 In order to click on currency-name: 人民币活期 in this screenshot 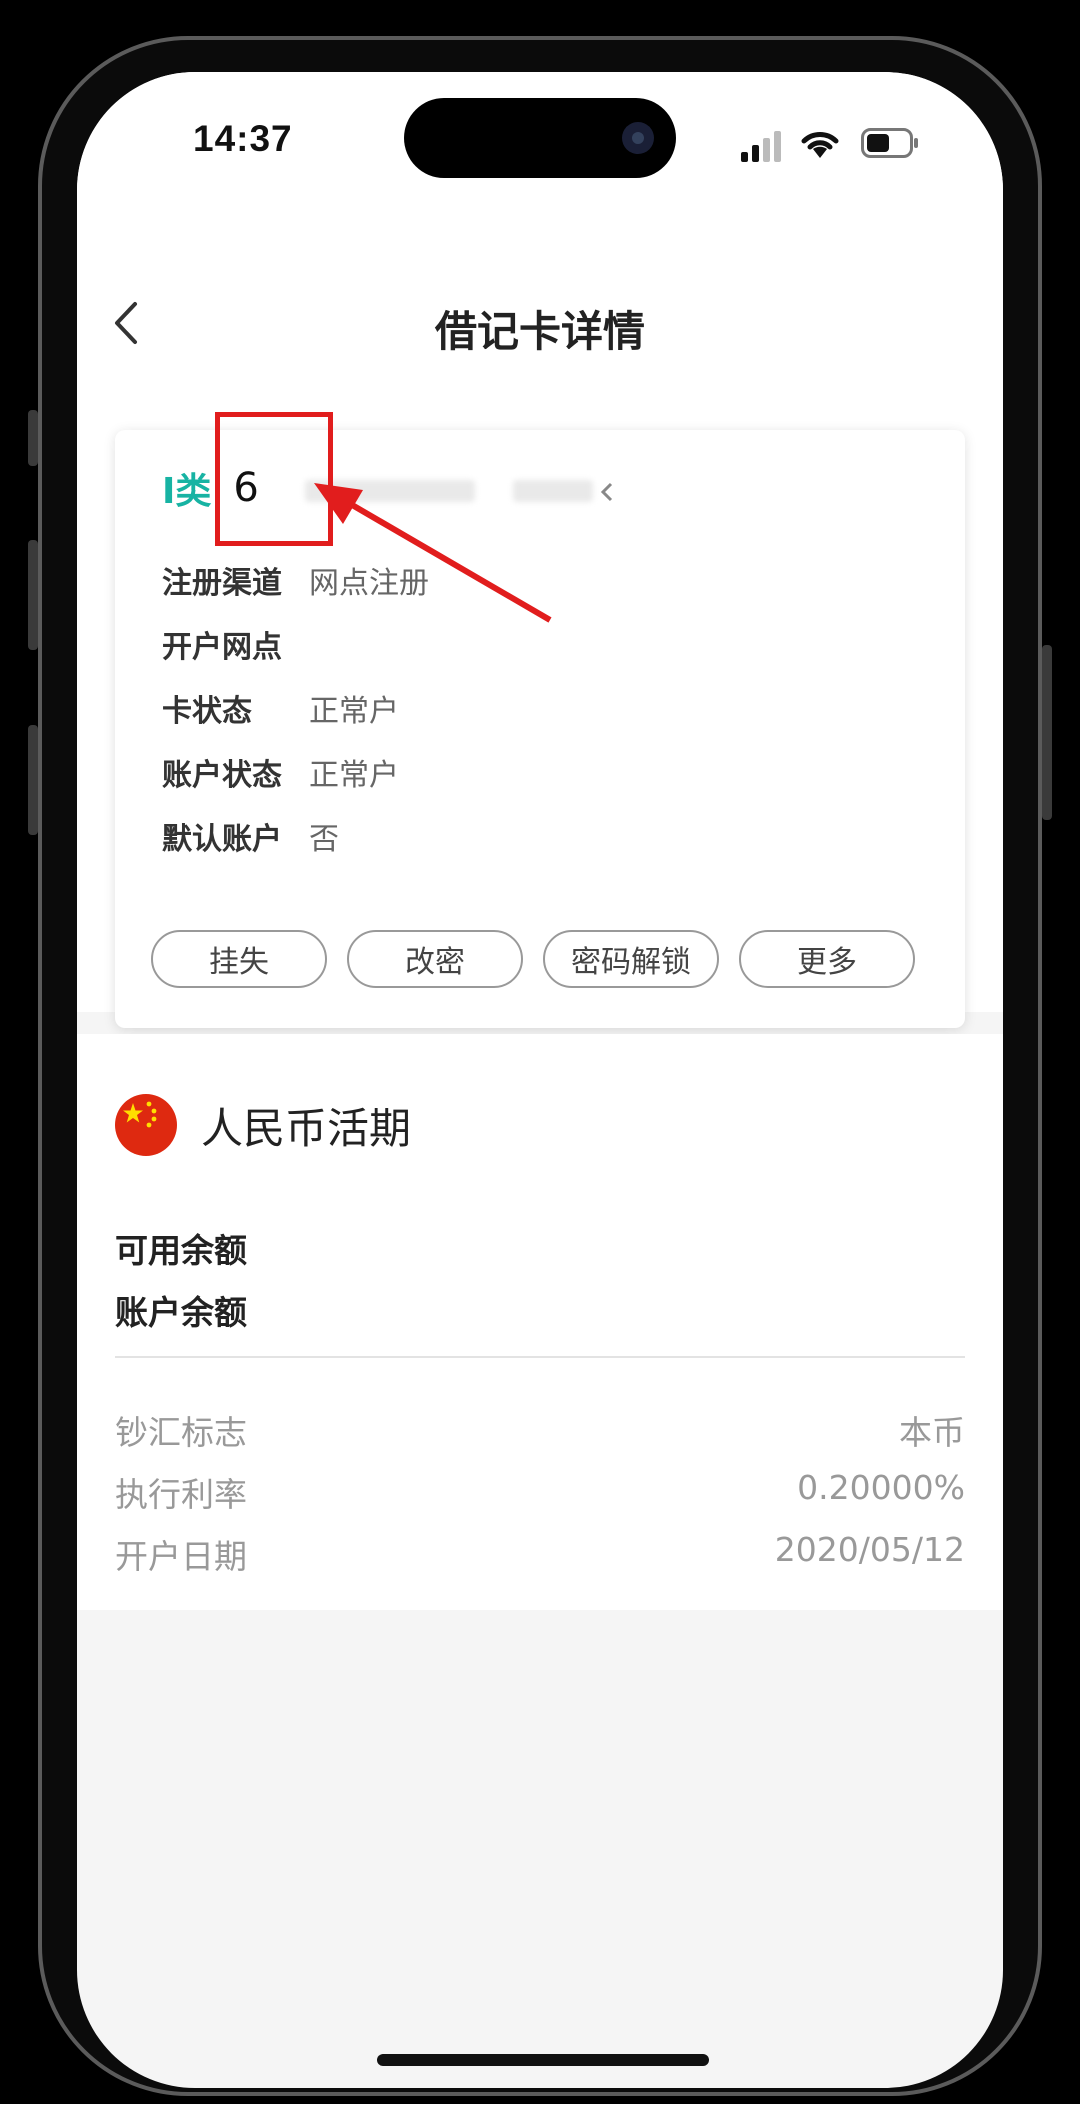, I will do `click(306, 1128)`.